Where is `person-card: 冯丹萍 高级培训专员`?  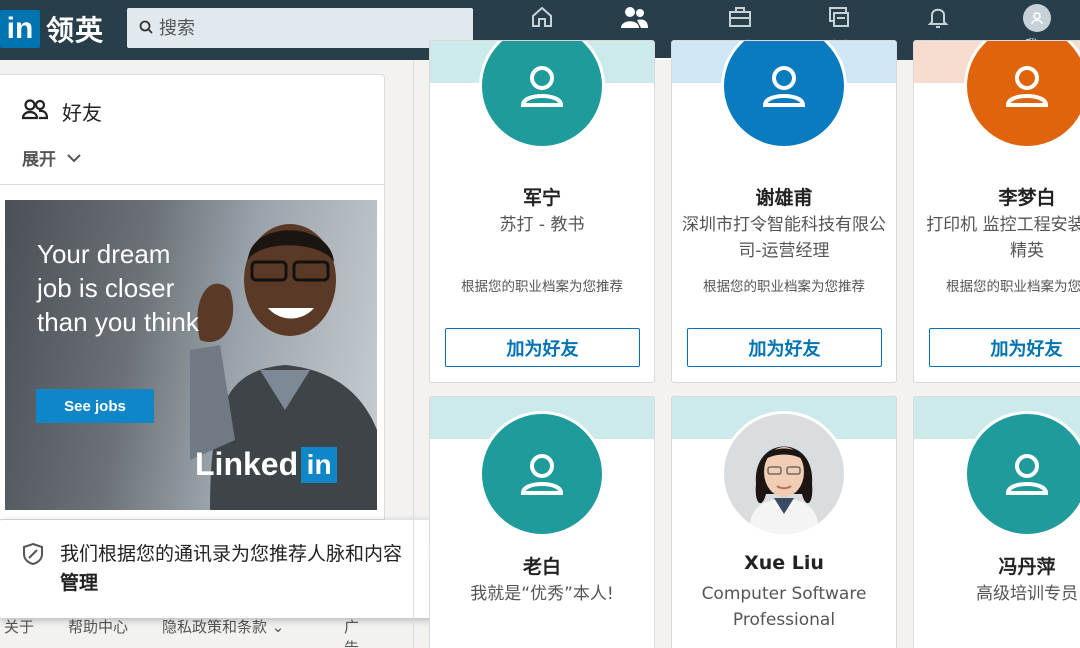 person-card: 冯丹萍 高级培训专员 is located at coordinates (996, 522).